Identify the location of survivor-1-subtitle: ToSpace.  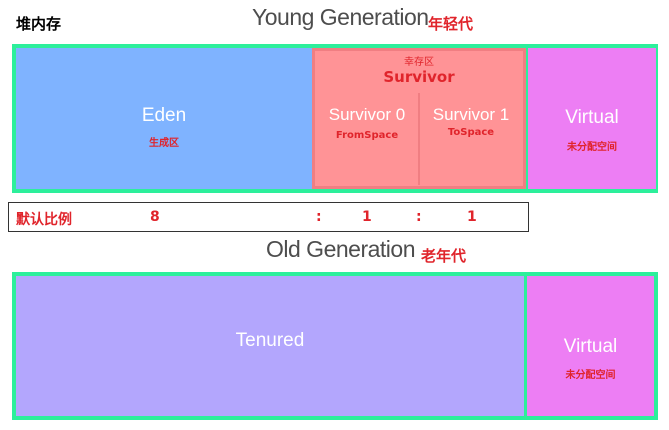
(471, 132).